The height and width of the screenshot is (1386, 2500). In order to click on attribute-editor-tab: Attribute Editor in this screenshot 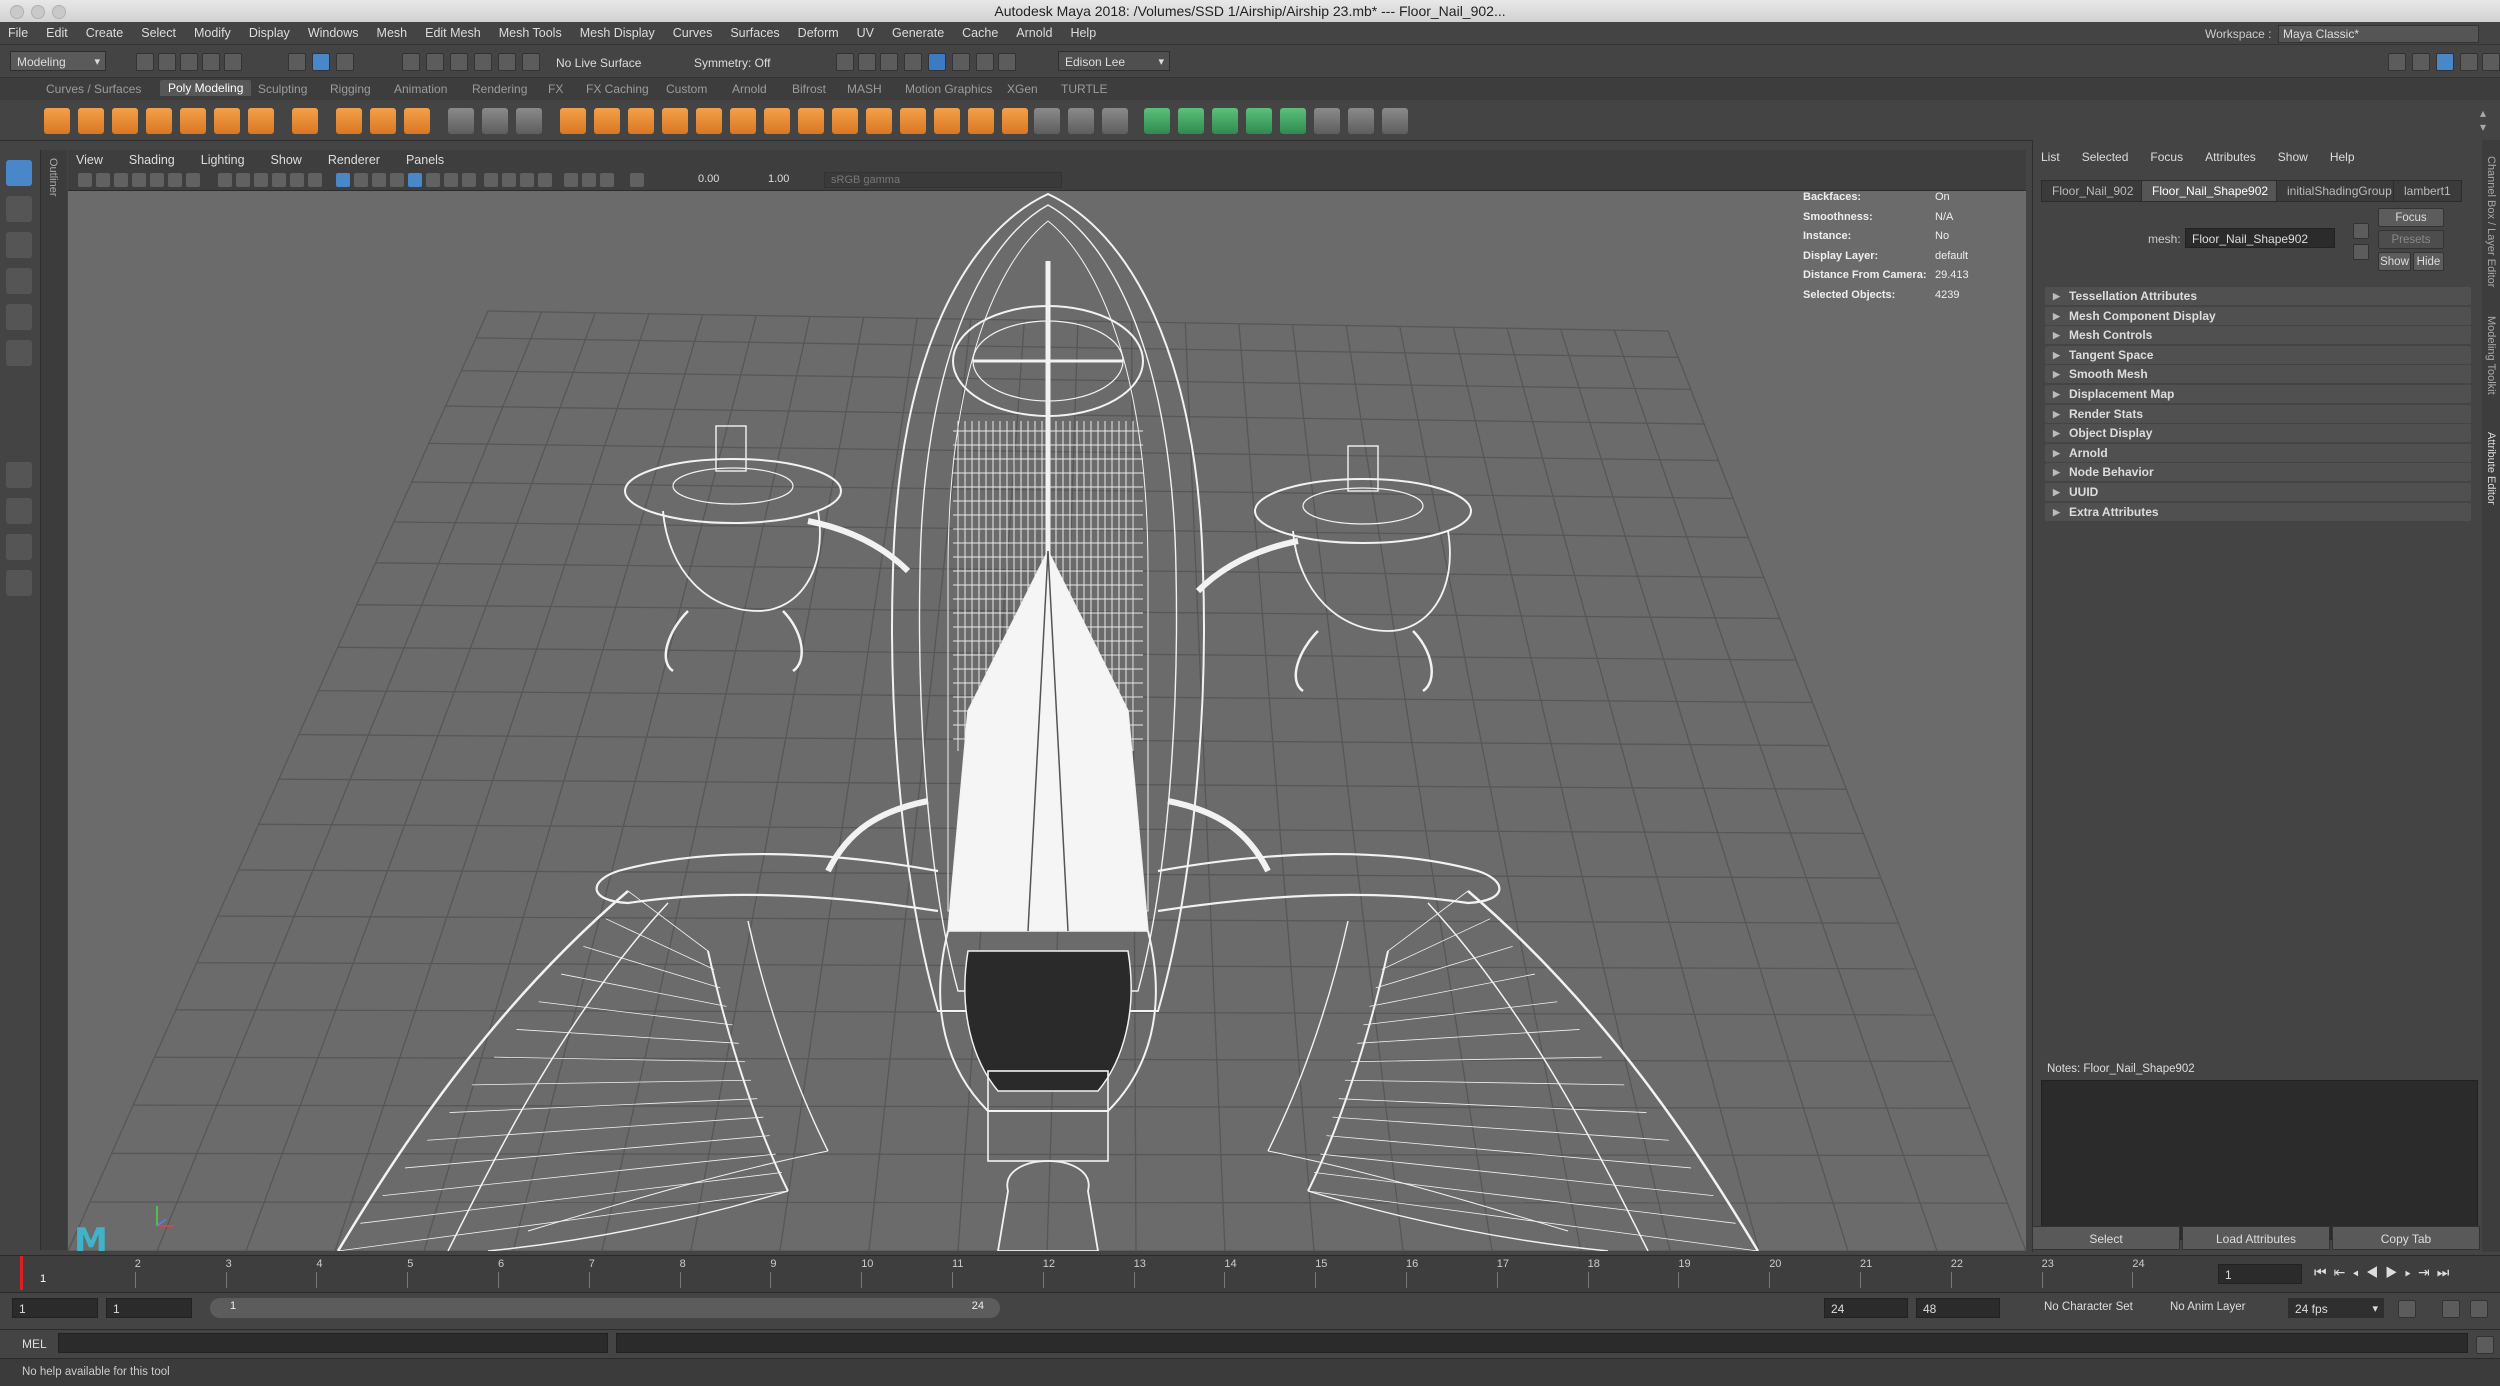, I will do `click(2491, 468)`.